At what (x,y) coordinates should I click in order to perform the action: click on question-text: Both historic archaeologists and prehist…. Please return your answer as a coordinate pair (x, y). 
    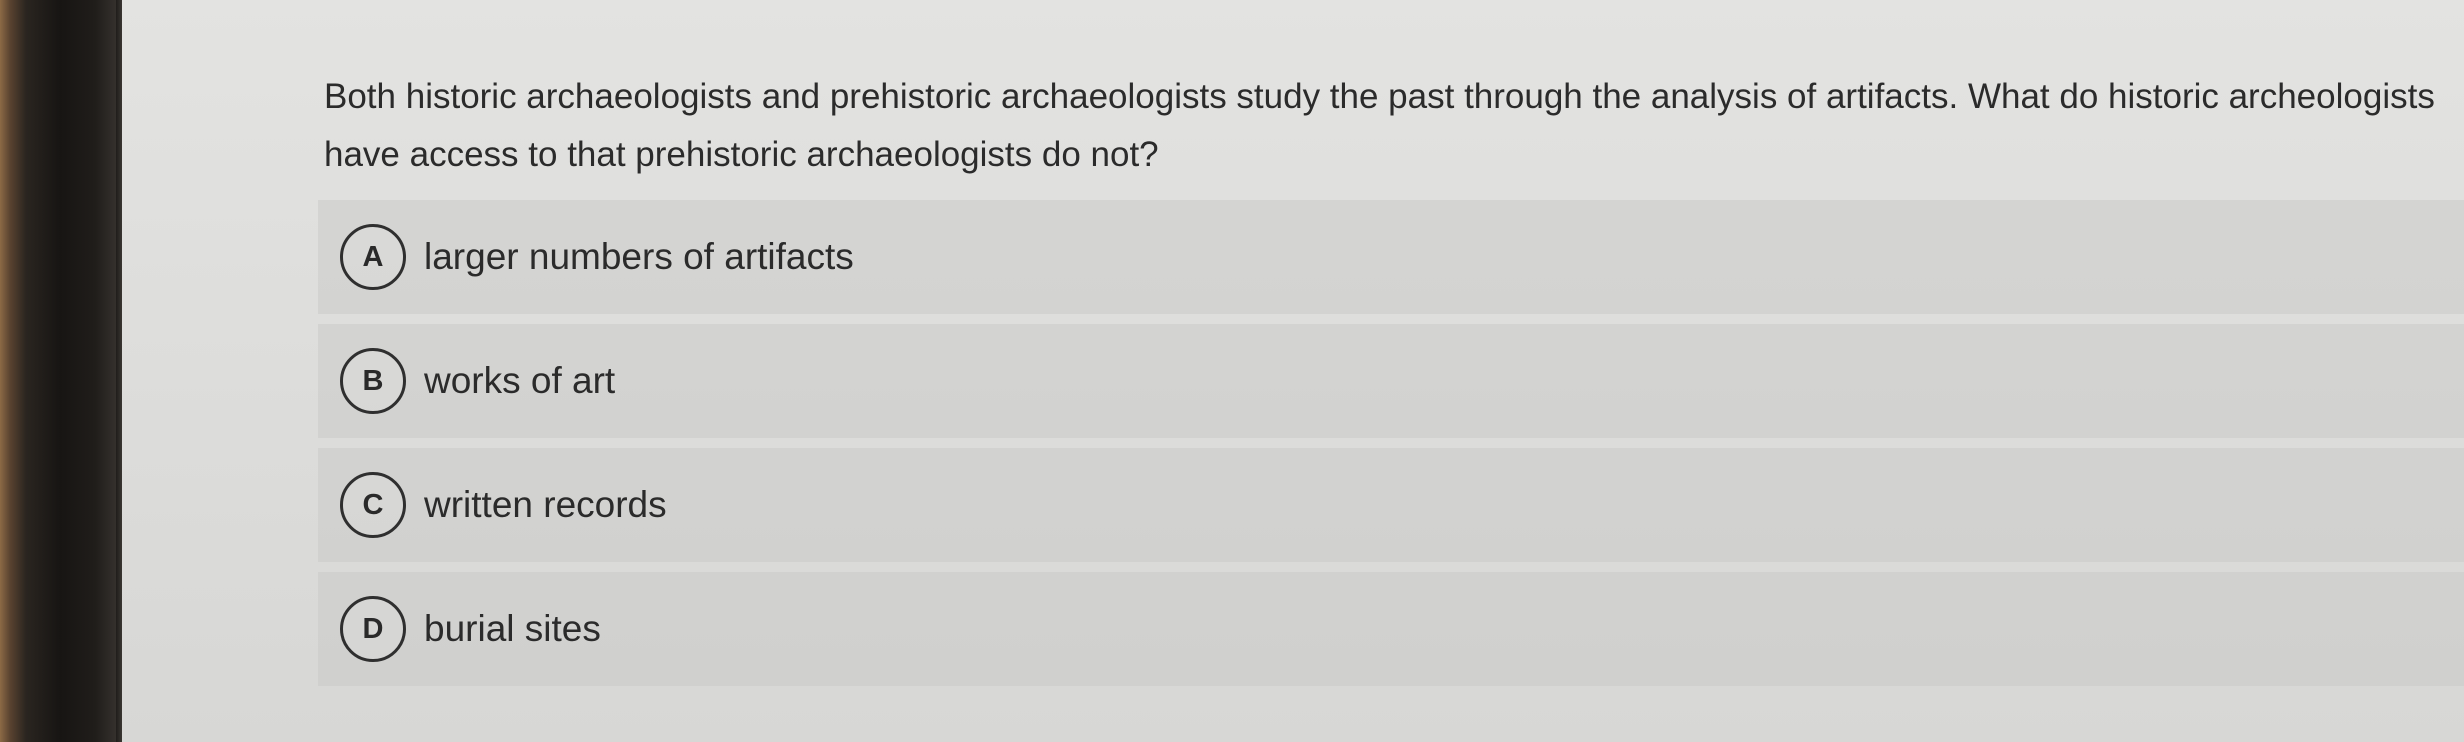
    Looking at the image, I should click on (1379, 125).